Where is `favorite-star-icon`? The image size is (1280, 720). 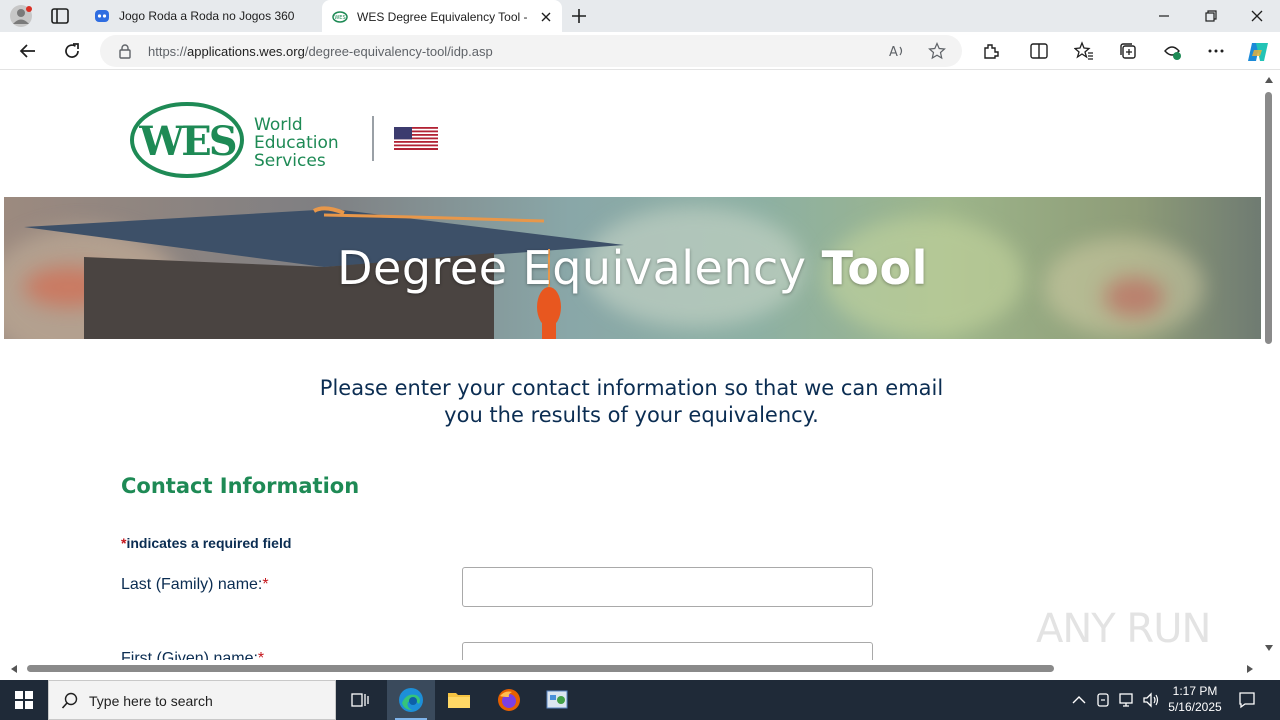 favorite-star-icon is located at coordinates (937, 51).